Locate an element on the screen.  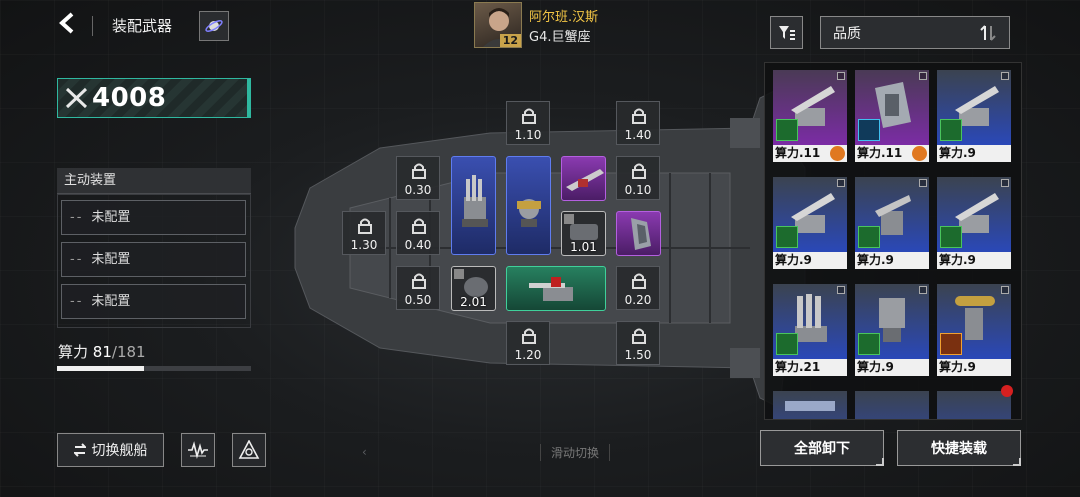
slot-dash: -- is located at coordinates (77, 301).